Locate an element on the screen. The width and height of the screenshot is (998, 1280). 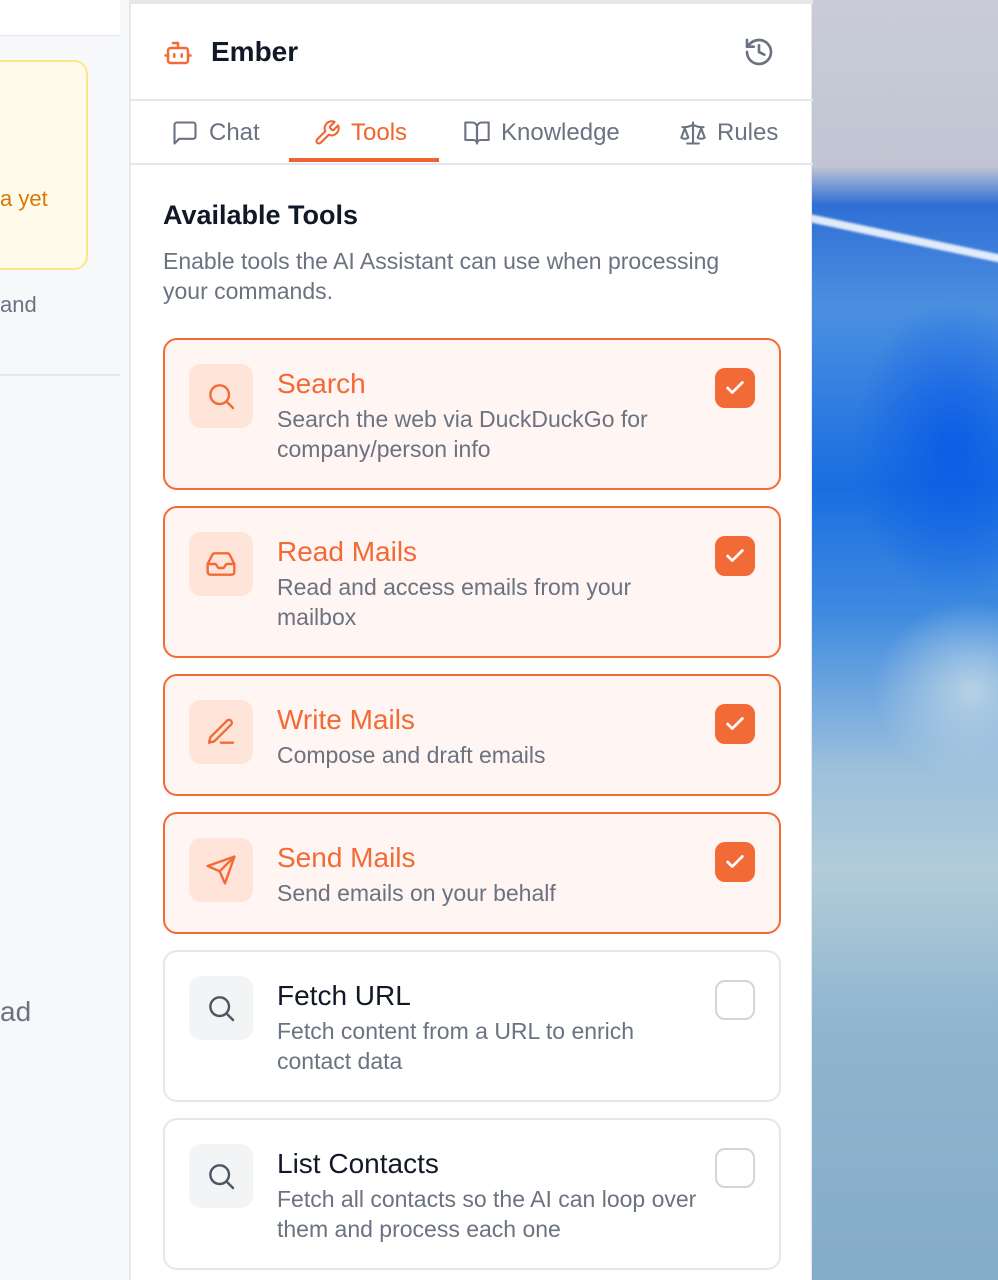
panel-header: Ember is located at coordinates (472, 52).